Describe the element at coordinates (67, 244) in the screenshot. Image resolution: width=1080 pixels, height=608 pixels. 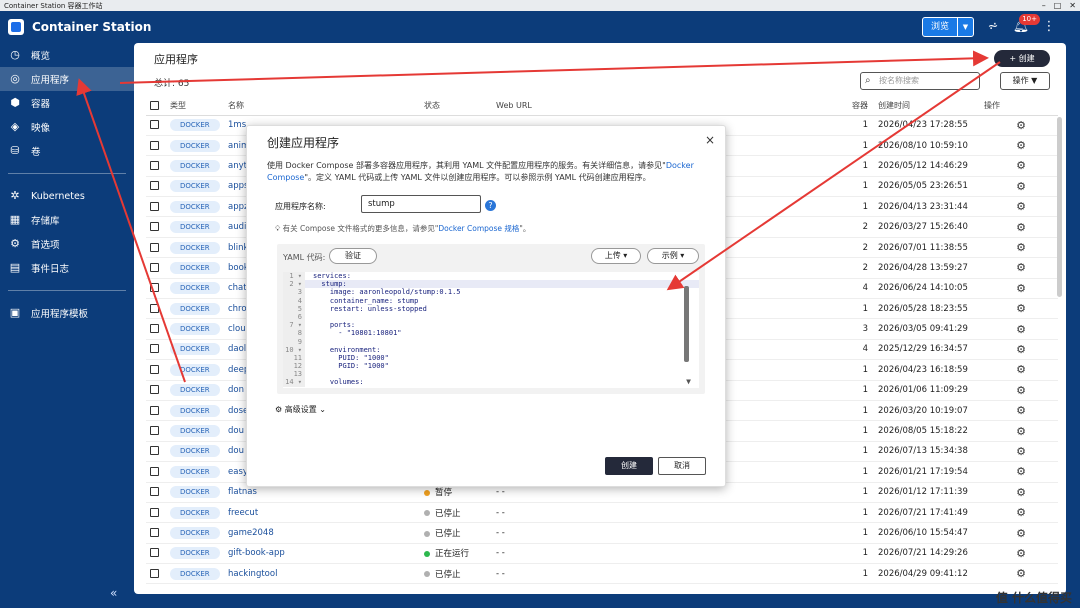
I see `sidebar-item-preferences: ⚙ 首选项` at that location.